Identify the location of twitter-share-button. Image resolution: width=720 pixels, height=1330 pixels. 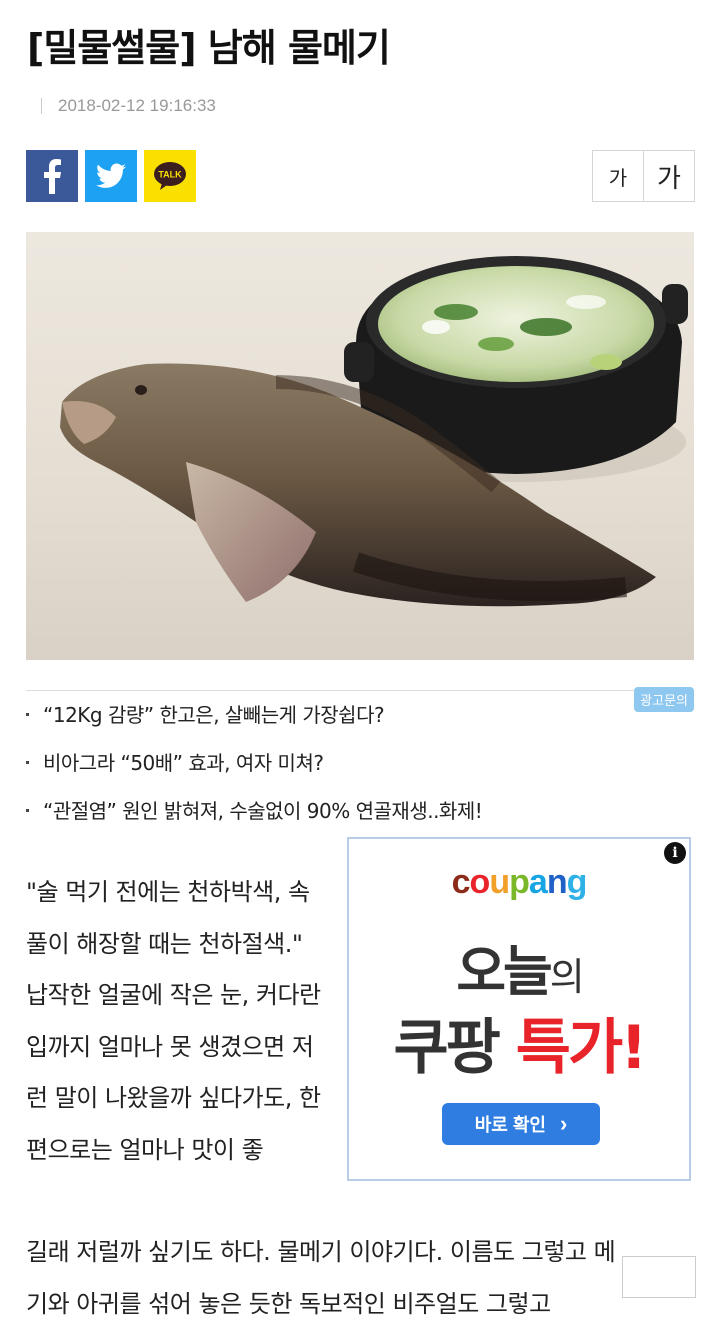
(111, 176).